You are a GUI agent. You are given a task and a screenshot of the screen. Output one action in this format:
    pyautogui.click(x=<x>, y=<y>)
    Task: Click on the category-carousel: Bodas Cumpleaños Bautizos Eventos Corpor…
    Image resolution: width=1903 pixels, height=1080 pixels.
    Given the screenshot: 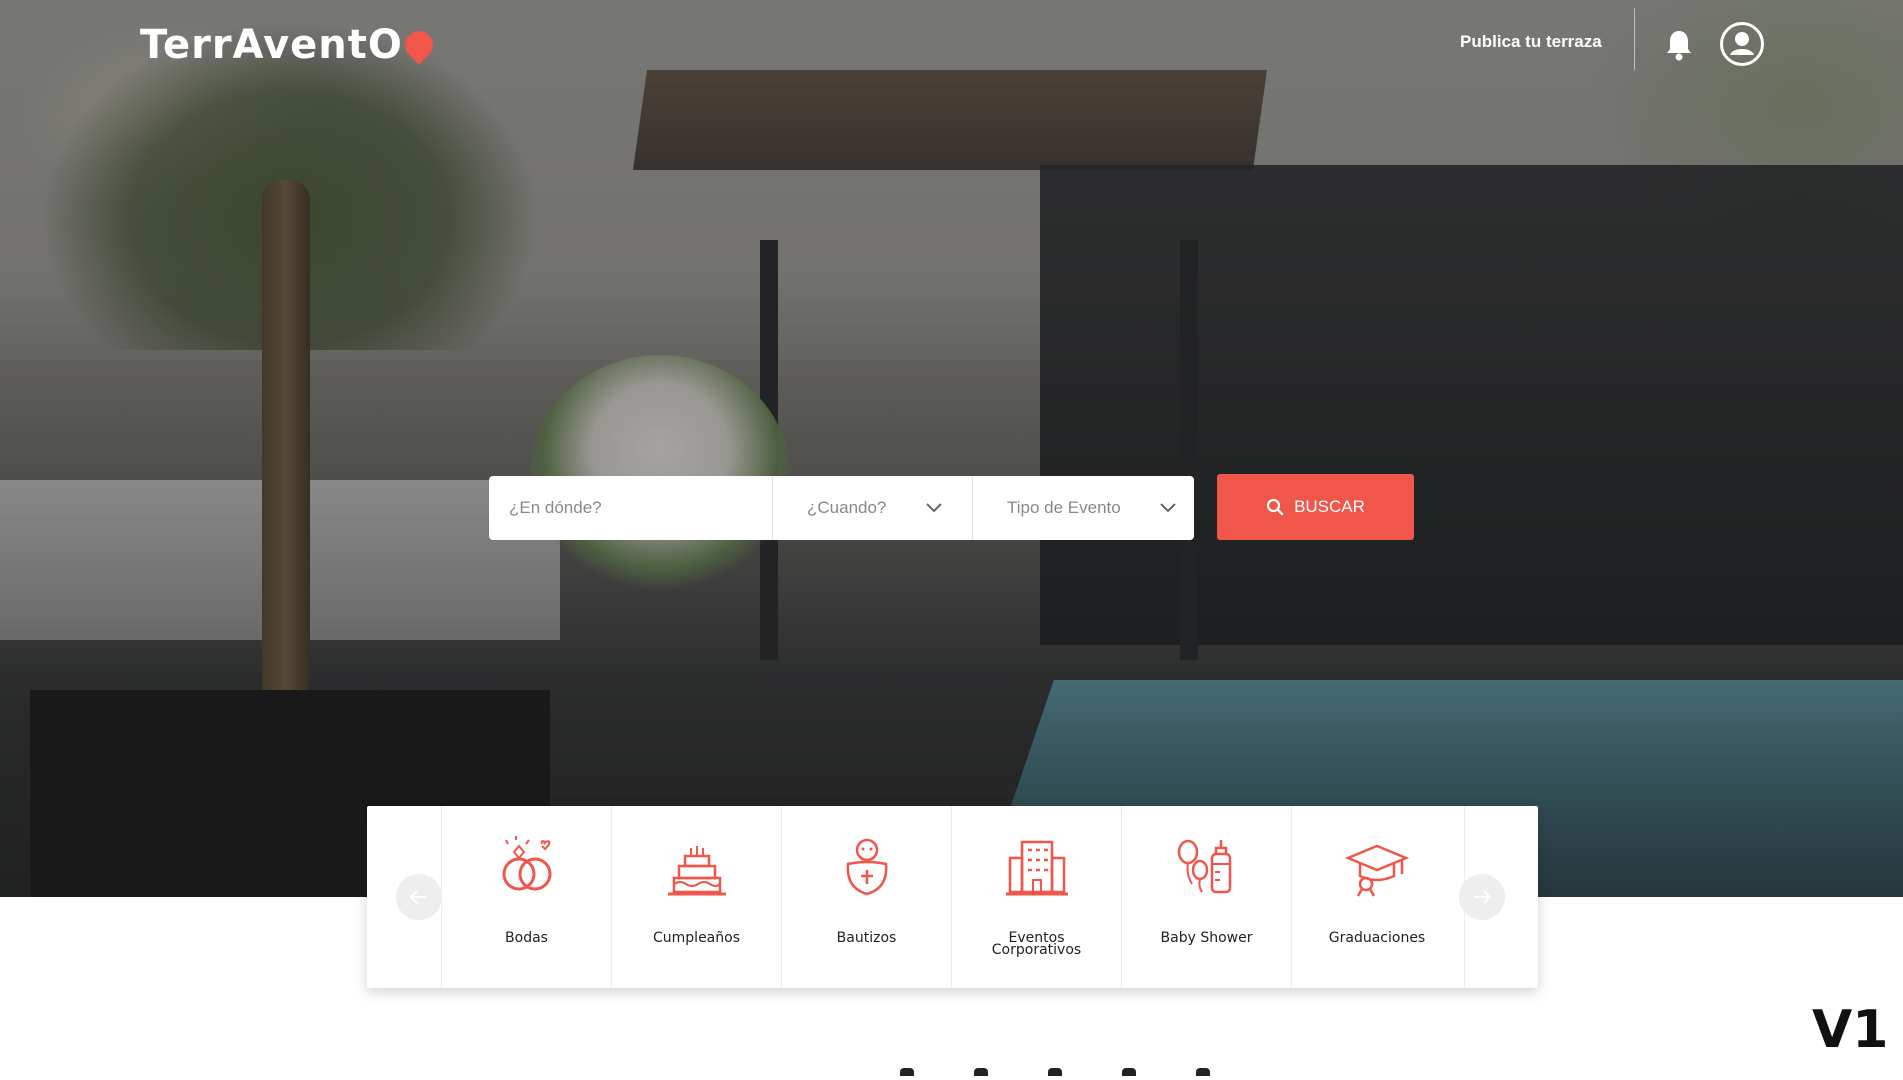 What is the action you would take?
    pyautogui.click(x=952, y=897)
    